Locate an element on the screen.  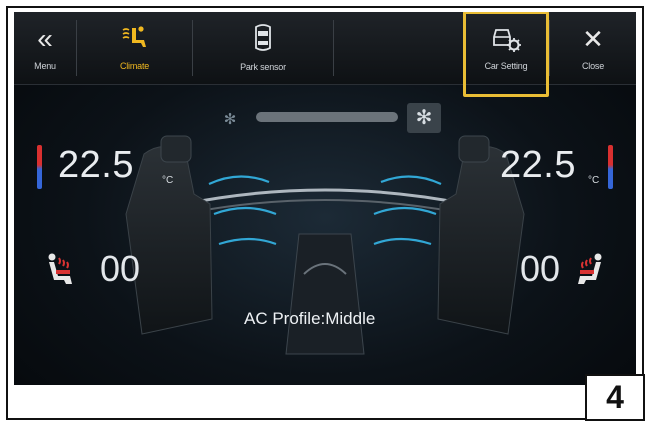
step-number: 4 is located at coordinates (615, 397).